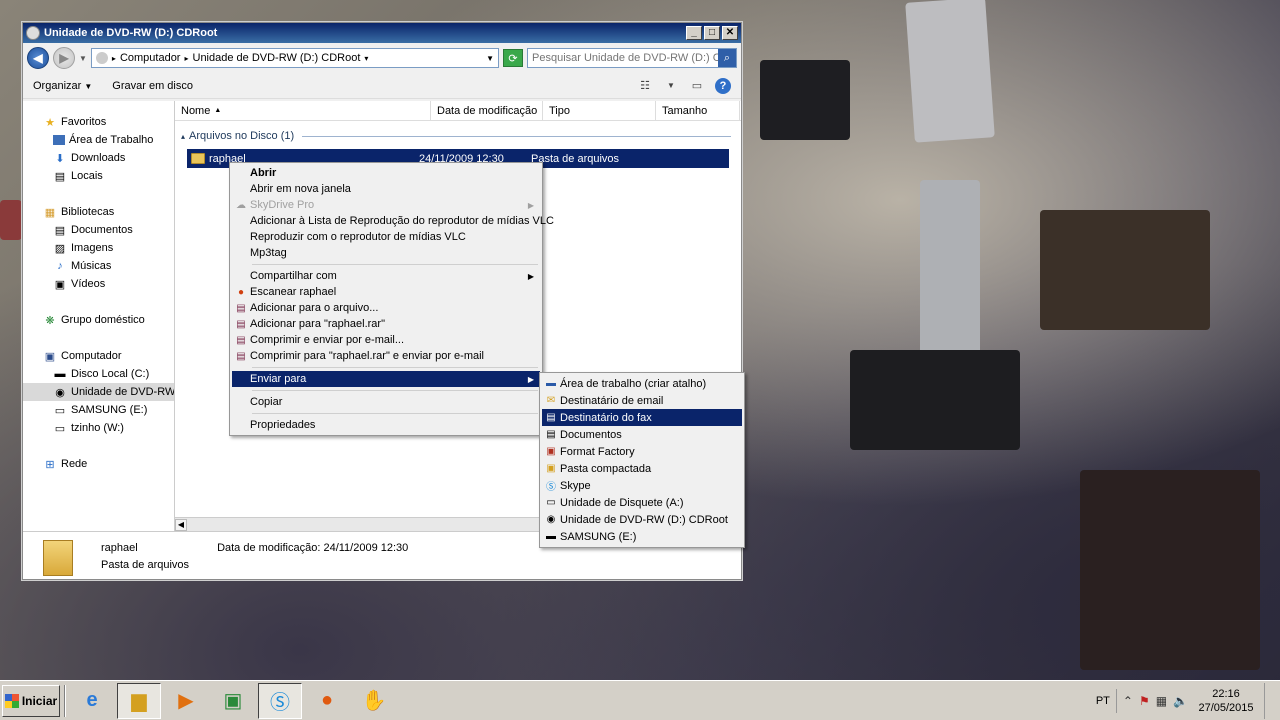 This screenshot has height=720, width=1280. I want to click on dvd-drive-icon: ◉, so click(60, 392).